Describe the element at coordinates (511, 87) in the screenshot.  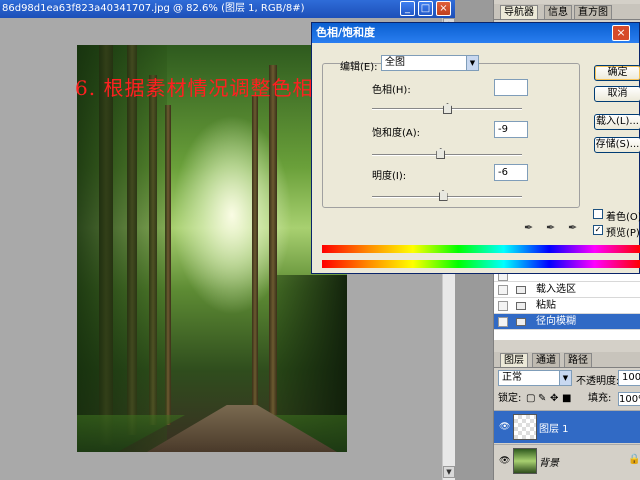
I see `hue-input` at that location.